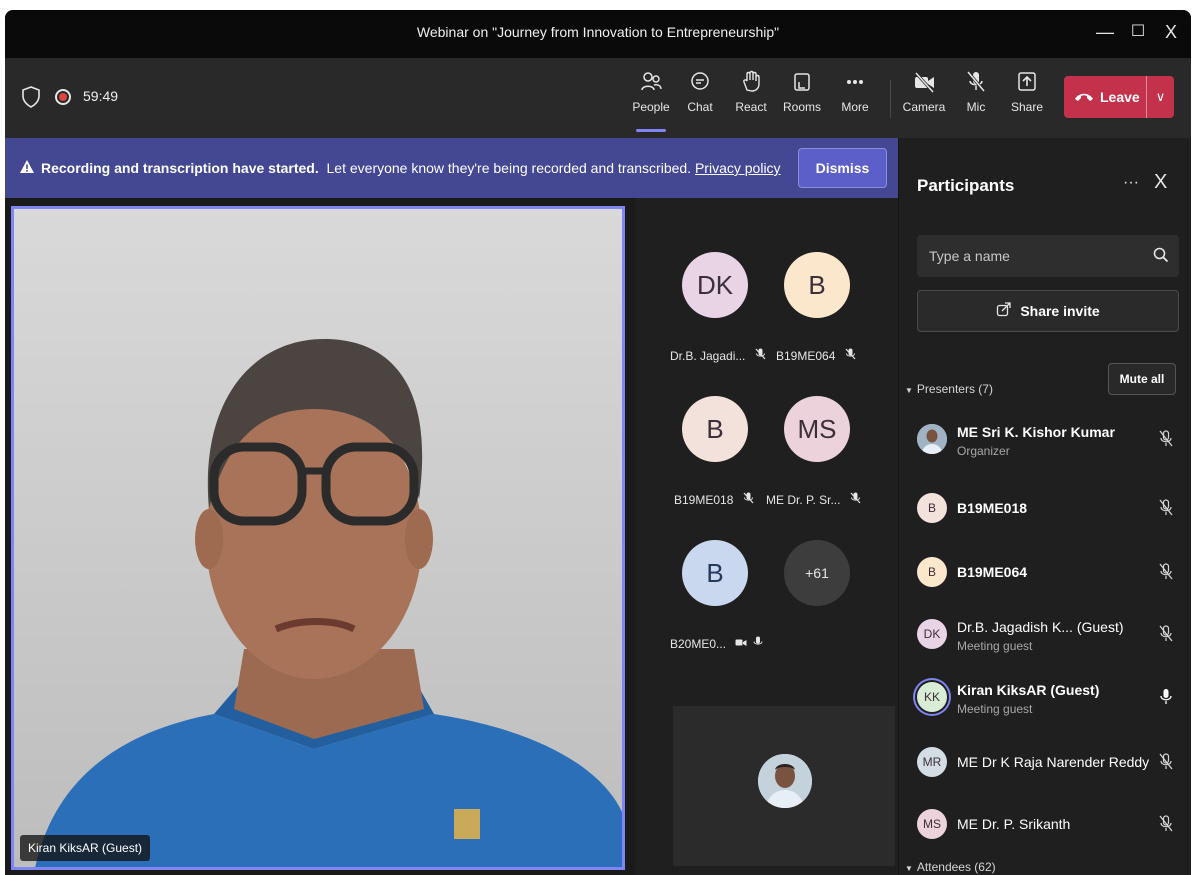 Image resolution: width=1193 pixels, height=875 pixels. Describe the element at coordinates (890, 99) in the screenshot. I see `toolbar-divider` at that location.